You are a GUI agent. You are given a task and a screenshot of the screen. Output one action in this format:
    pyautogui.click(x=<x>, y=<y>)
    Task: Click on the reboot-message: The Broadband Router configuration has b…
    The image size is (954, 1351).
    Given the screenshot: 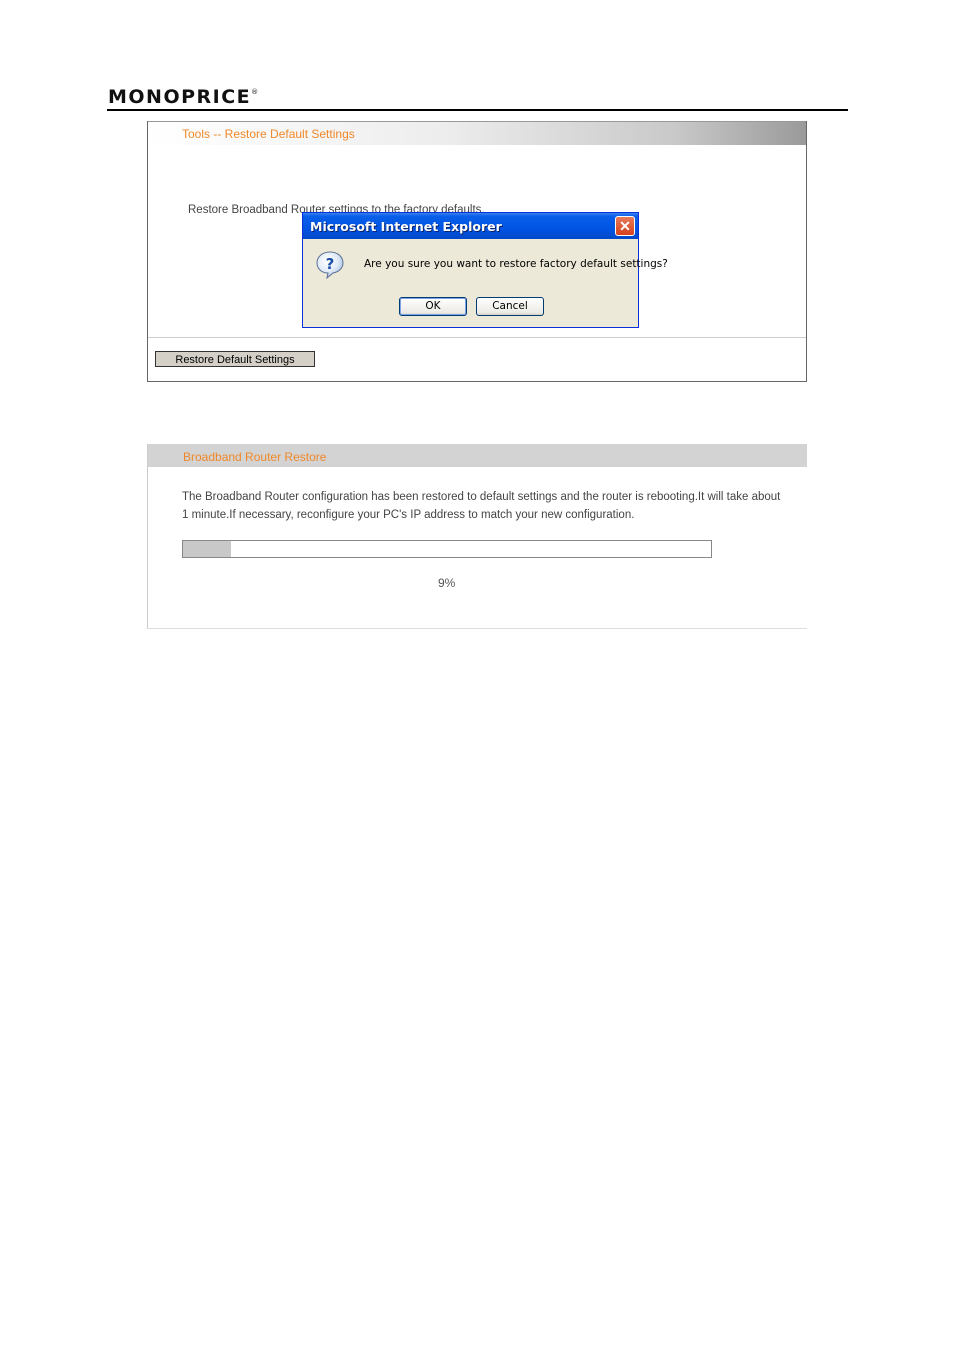 What is the action you would take?
    pyautogui.click(x=481, y=506)
    